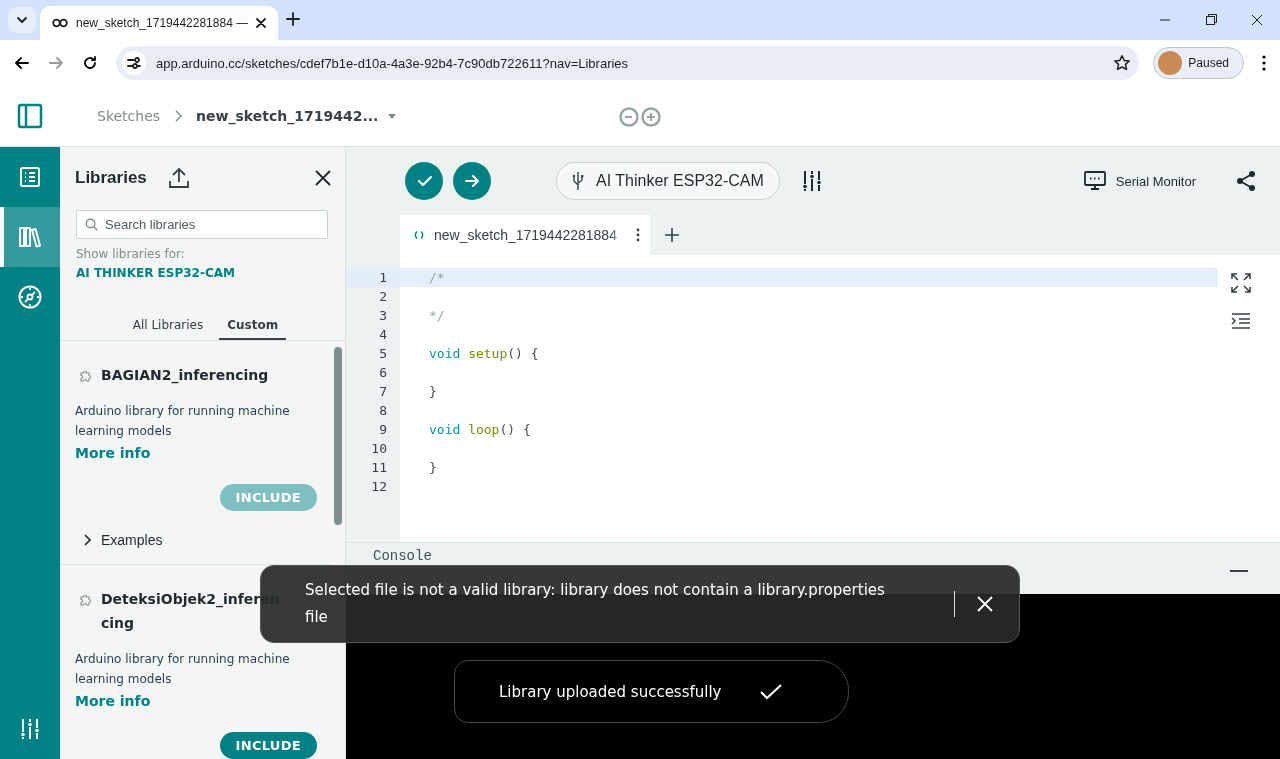 Image resolution: width=1280 pixels, height=759 pixels. I want to click on indent-icon, so click(1241, 321).